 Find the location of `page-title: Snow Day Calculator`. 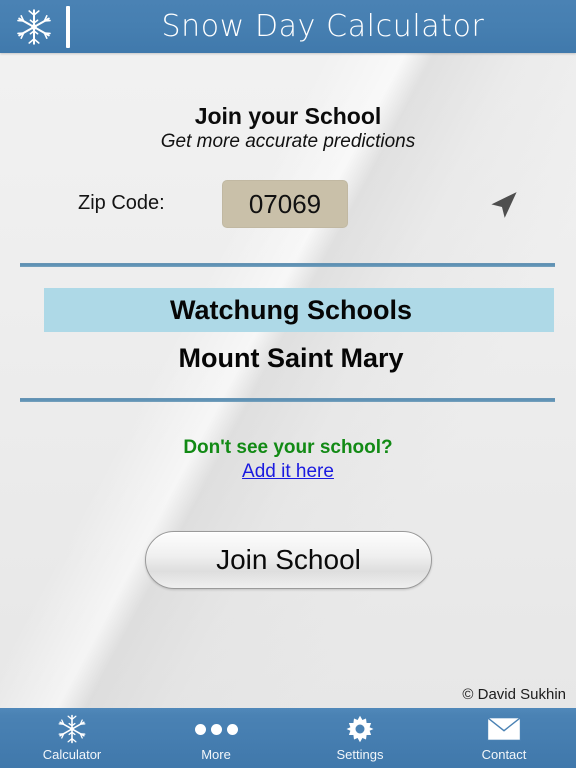

page-title: Snow Day Calculator is located at coordinates (323, 26).